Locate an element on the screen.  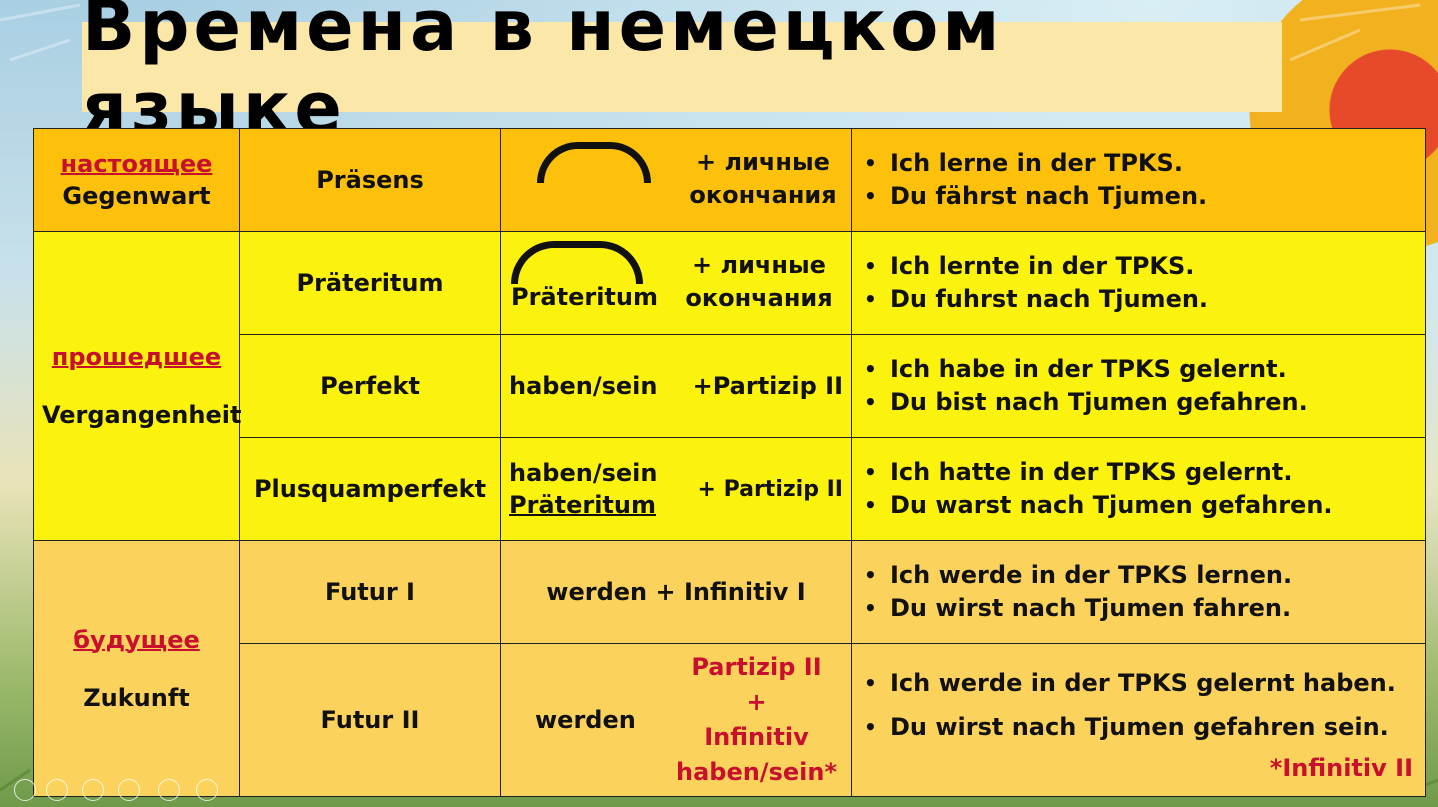
future-label-de: Zukunft is located at coordinates (136, 697).